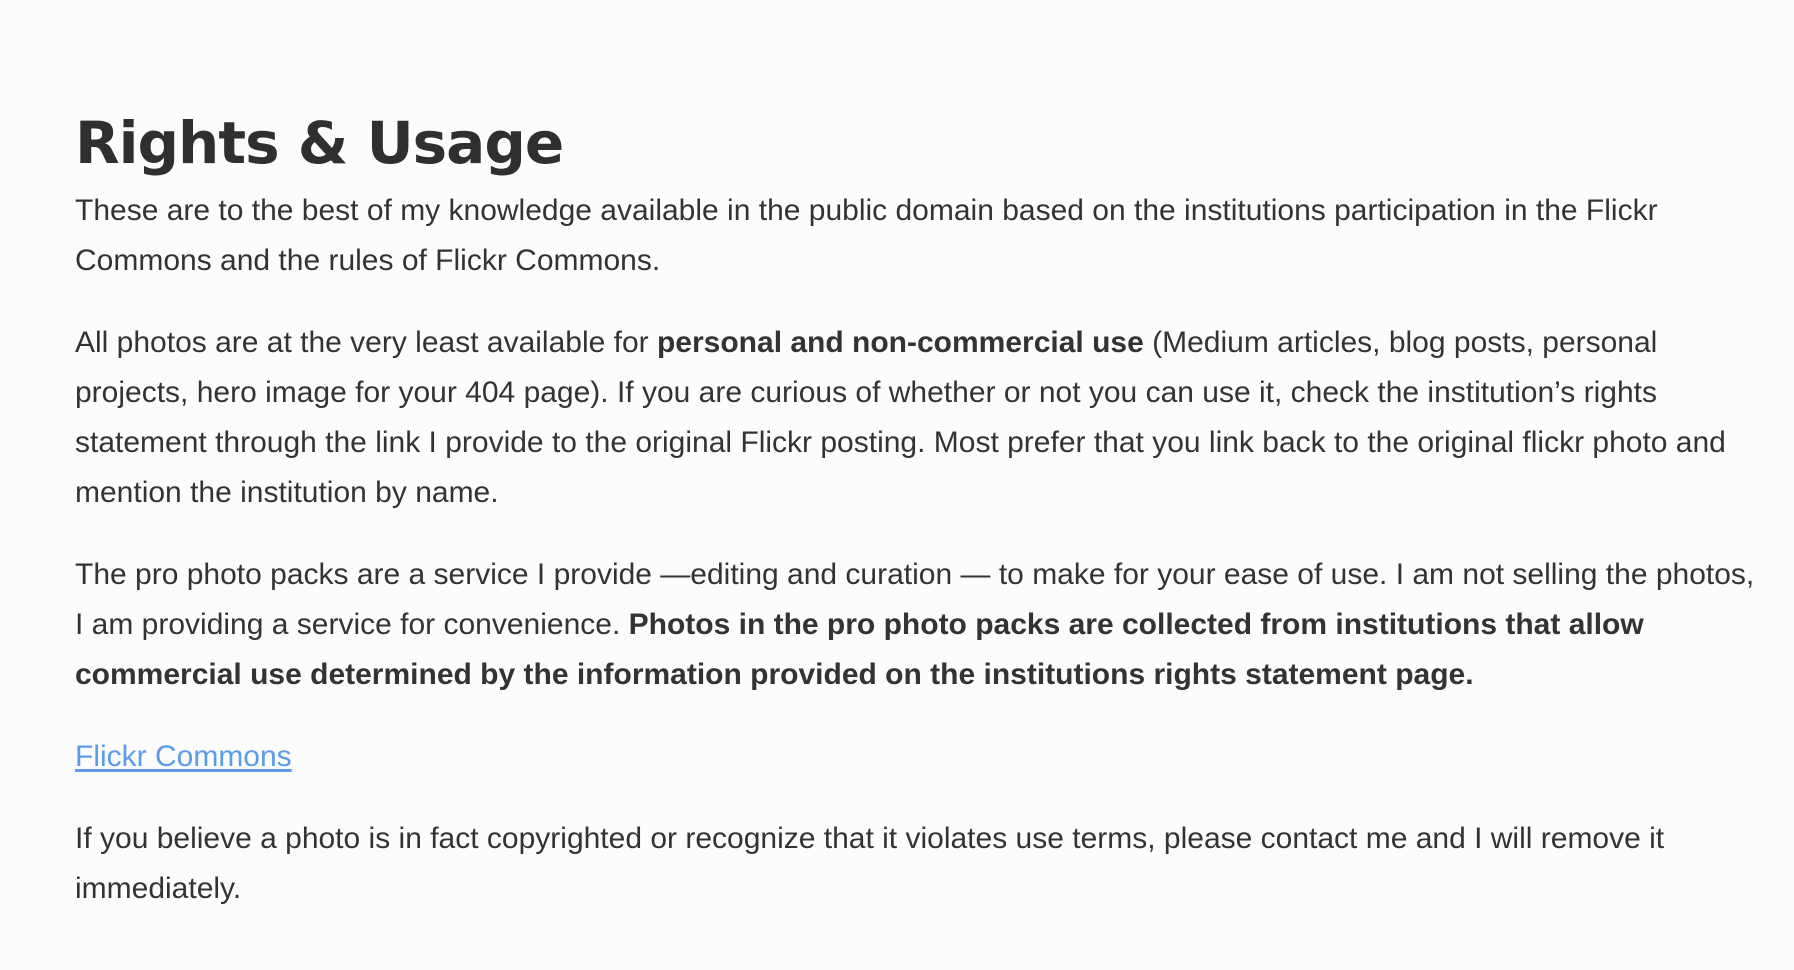 Image resolution: width=1794 pixels, height=970 pixels. What do you see at coordinates (900, 342) in the screenshot?
I see `personal-use-emphasis: personal and non-commercial use` at bounding box center [900, 342].